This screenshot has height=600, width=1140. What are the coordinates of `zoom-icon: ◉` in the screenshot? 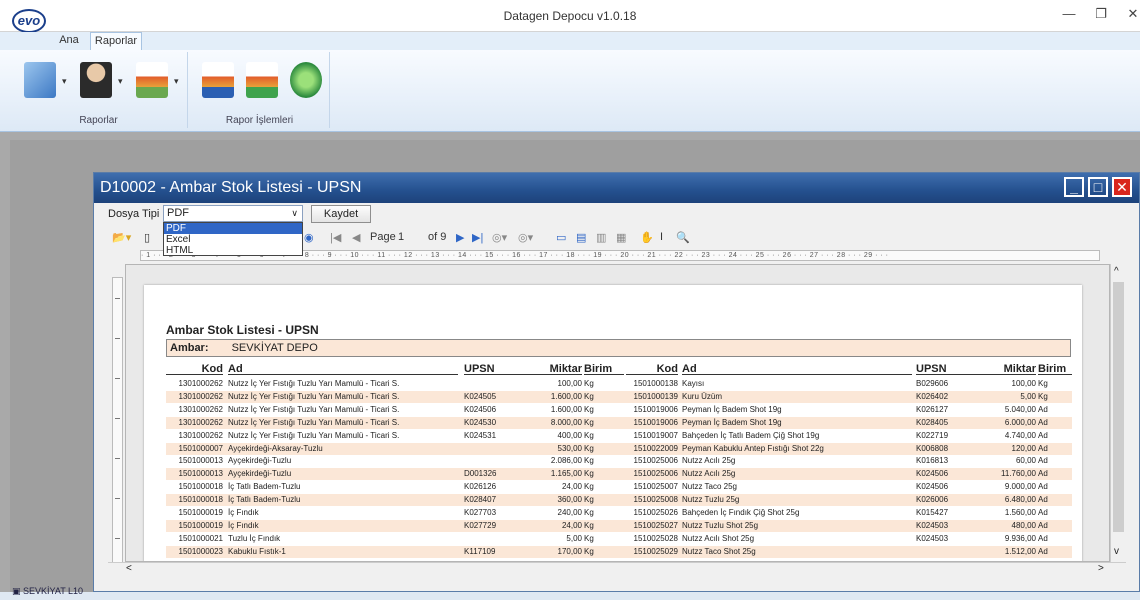 It's located at (309, 237).